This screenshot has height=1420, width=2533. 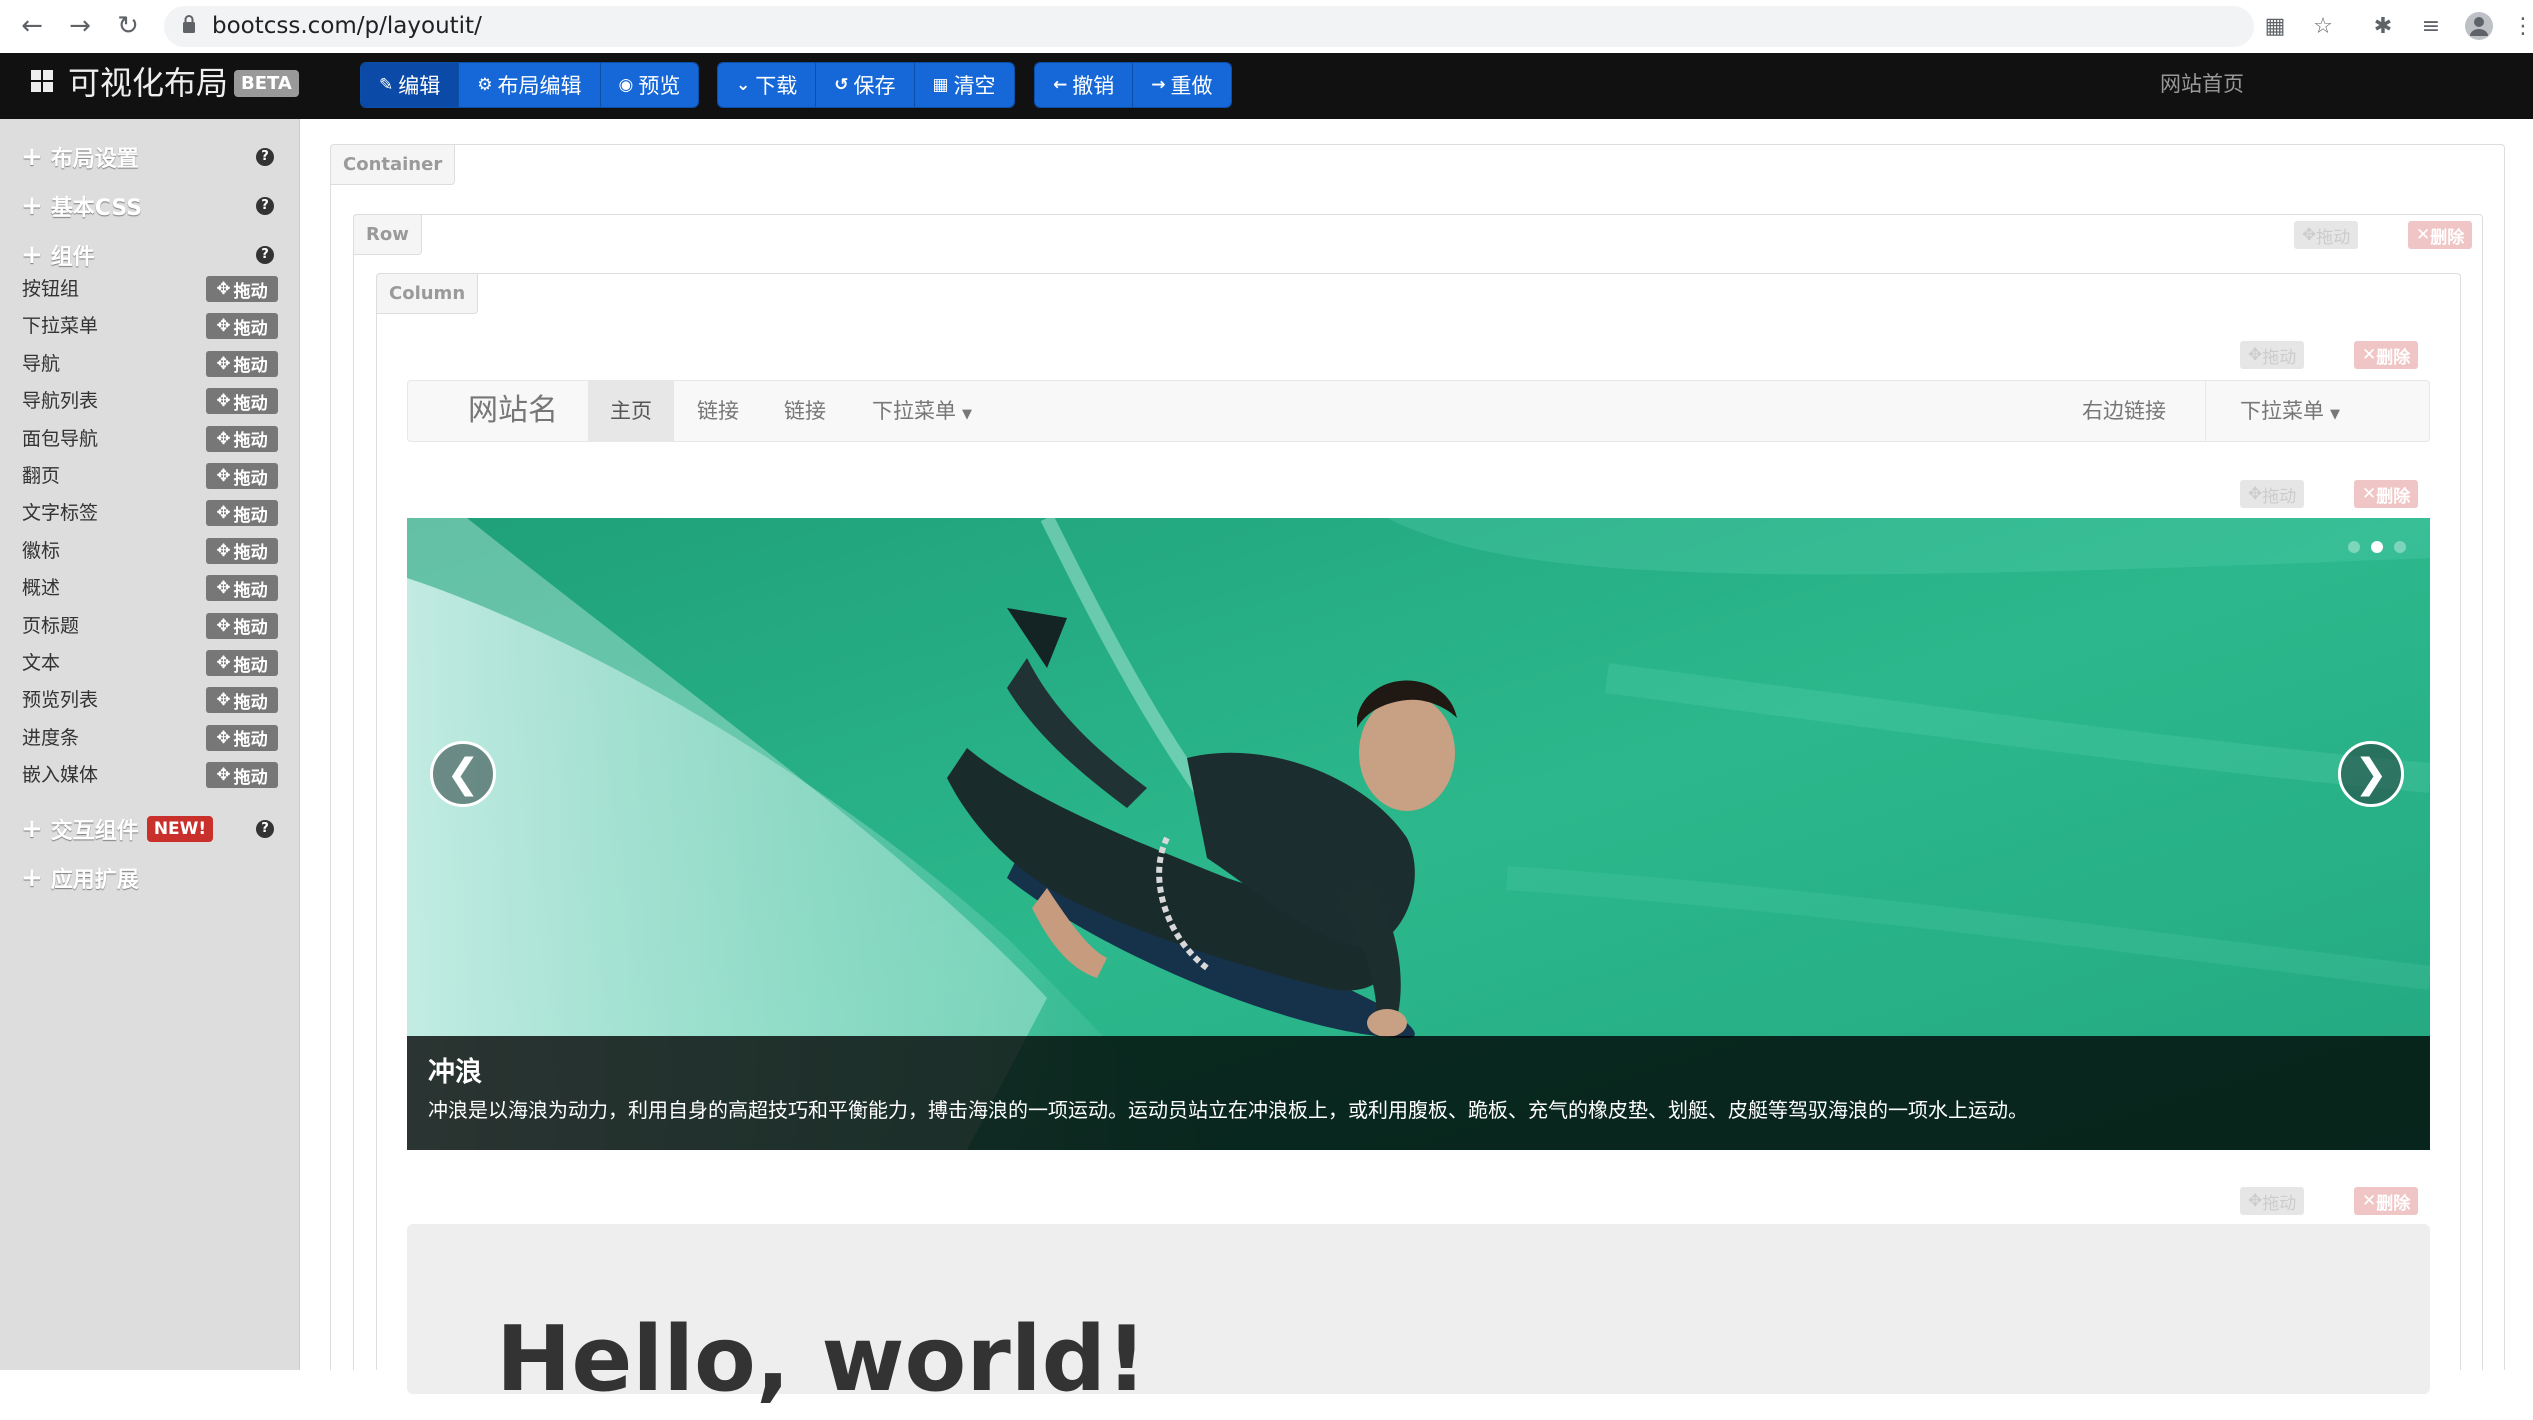 I want to click on component-item-label: 文本, so click(x=41, y=663).